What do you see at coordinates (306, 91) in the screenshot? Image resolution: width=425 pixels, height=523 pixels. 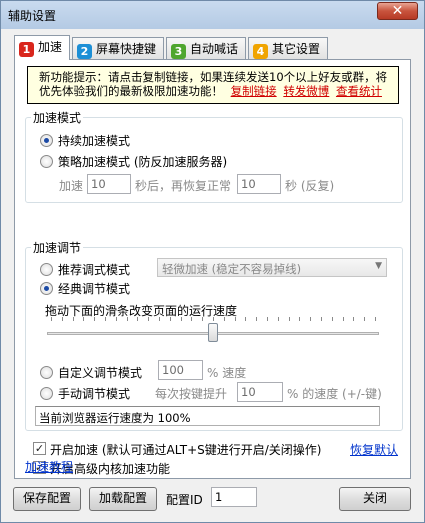 I see `forward-weibo-link: 转发微博` at bounding box center [306, 91].